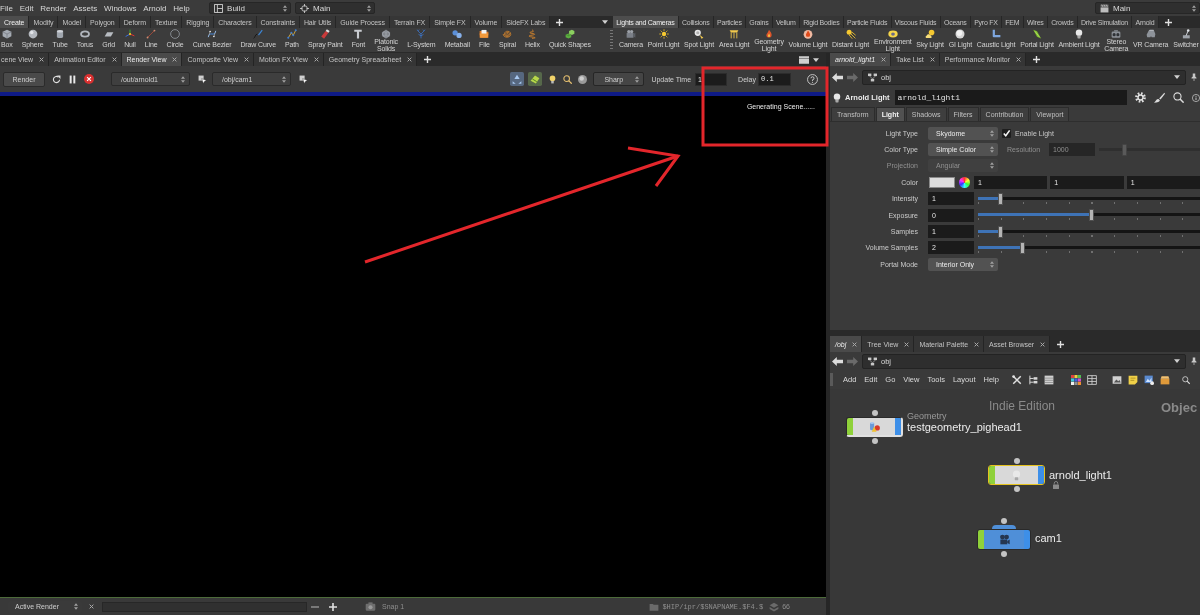  I want to click on sticky-note-icon, so click(1132, 379).